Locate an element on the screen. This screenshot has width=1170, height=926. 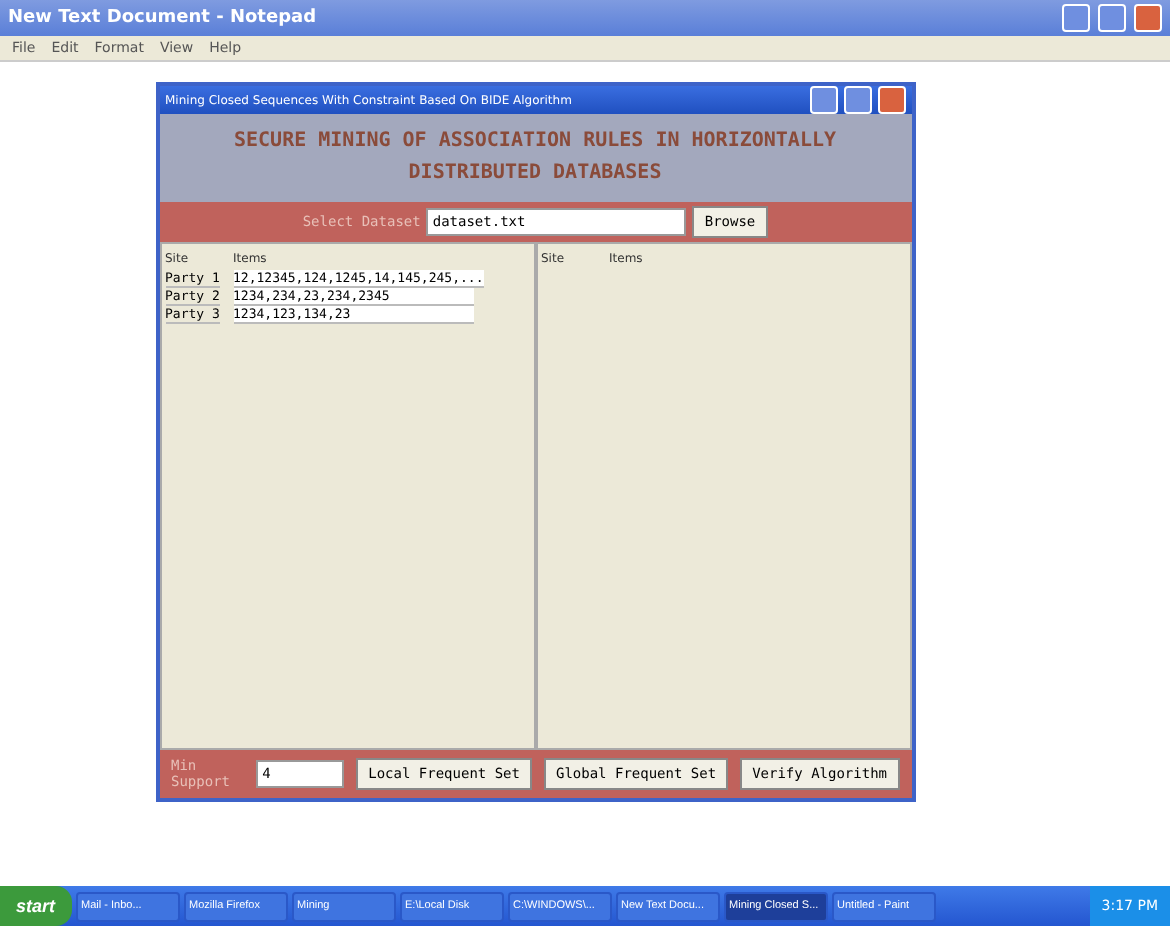
app-heading: SECURE MINING OF ASSOCIATION RULES IN HORIZONTALLY DISTRIBUTED DATABASES is located at coordinates (535, 158).